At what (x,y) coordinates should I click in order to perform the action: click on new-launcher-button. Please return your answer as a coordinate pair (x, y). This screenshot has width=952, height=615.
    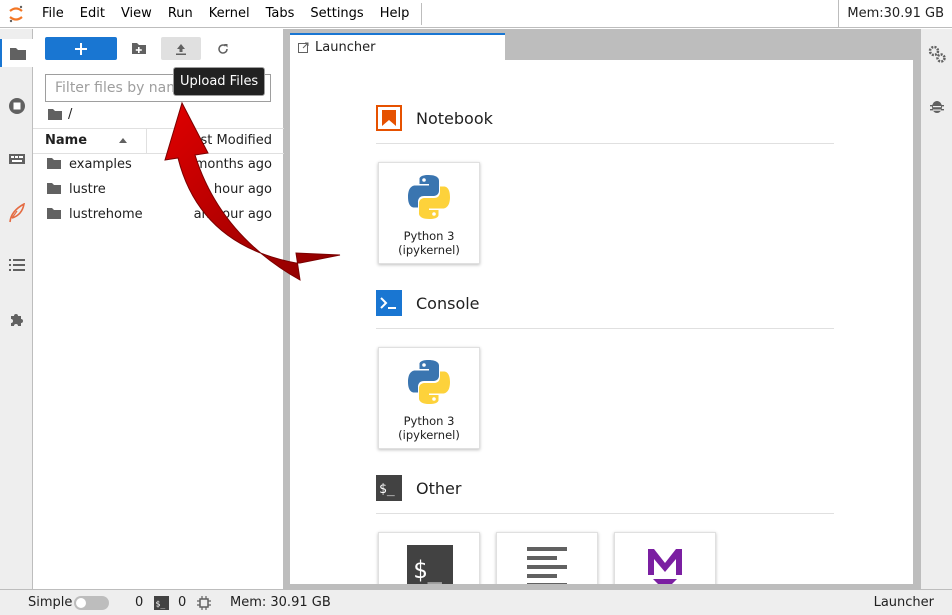
    Looking at the image, I should click on (81, 48).